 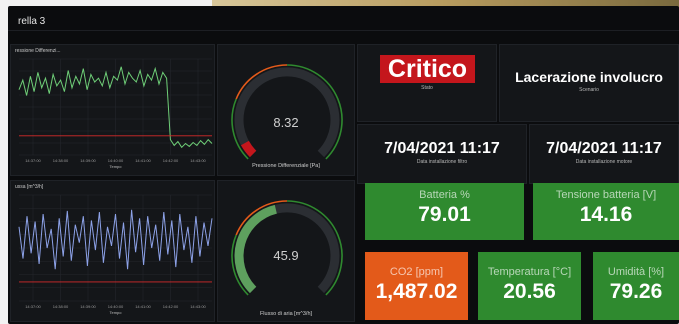 What do you see at coordinates (529, 291) in the screenshot?
I see `temperature-value: 20.56` at bounding box center [529, 291].